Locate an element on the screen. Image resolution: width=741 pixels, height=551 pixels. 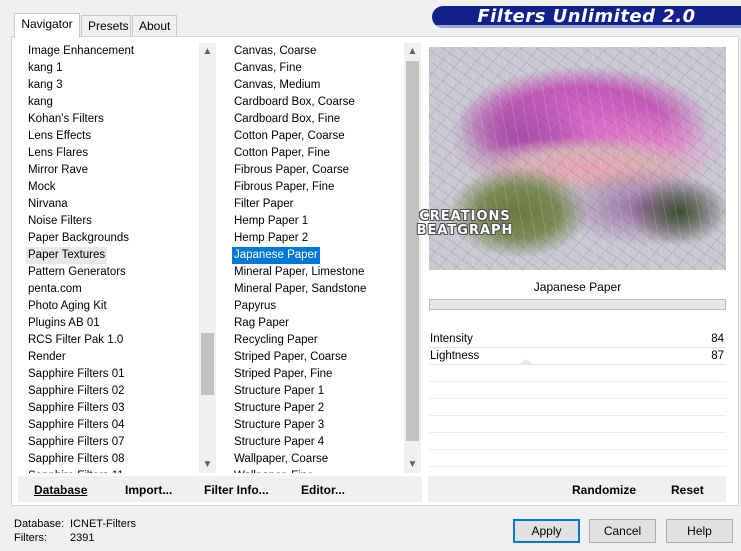
apply-button: Apply is located at coordinates (546, 531).